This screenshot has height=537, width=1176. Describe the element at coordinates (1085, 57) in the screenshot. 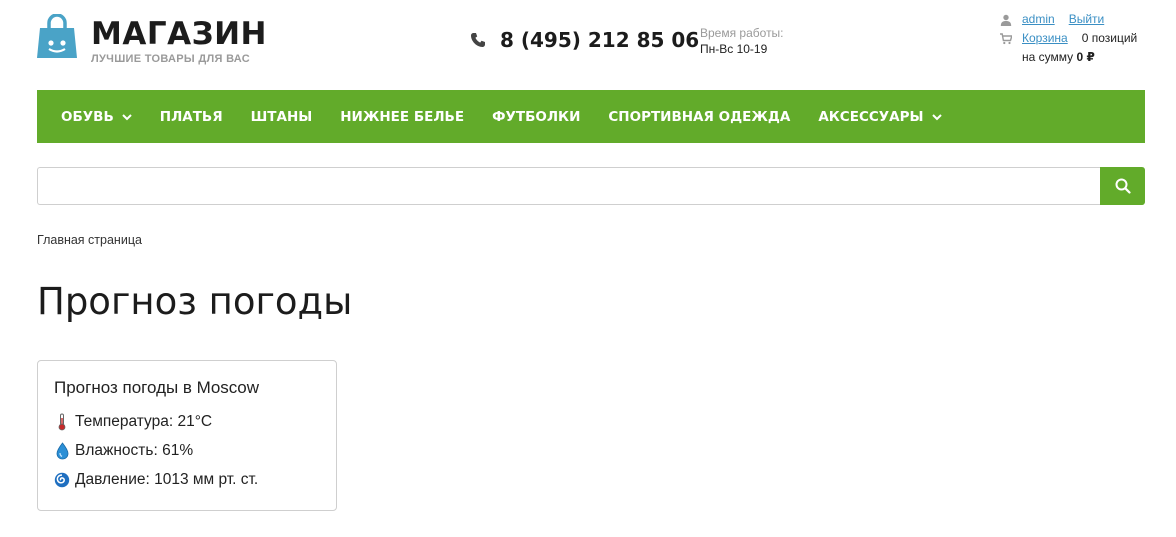

I see `cart-sum-value: 0 ₽` at that location.